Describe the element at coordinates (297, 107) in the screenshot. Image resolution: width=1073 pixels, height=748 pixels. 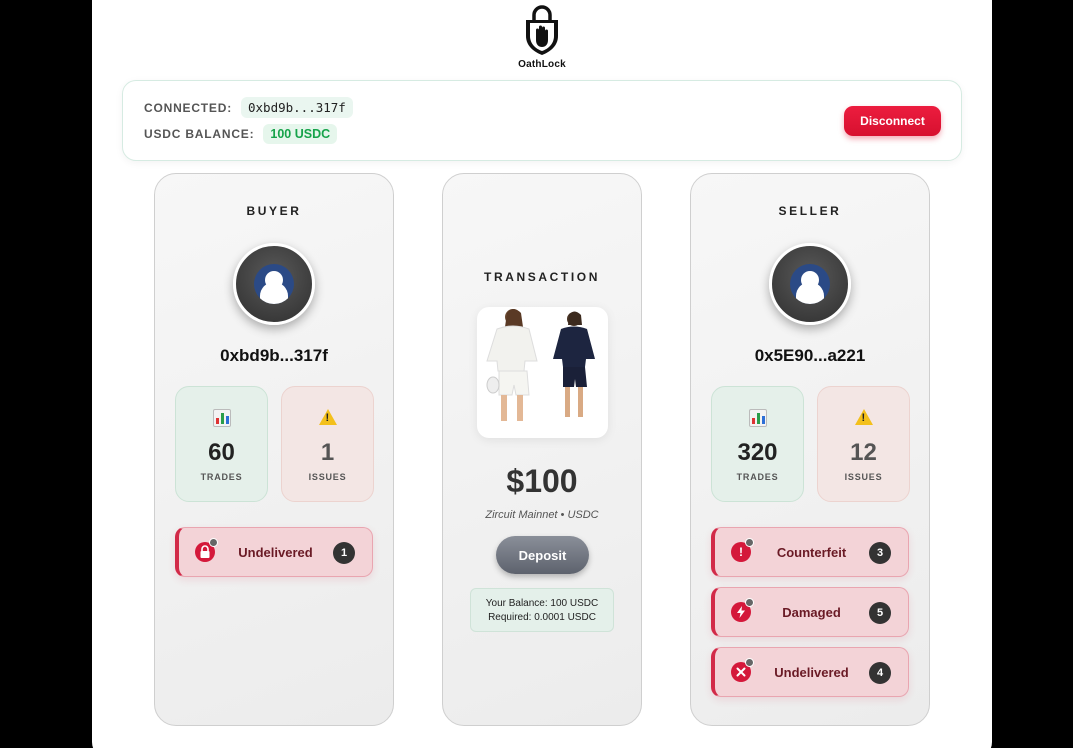
I see `connected-address: 0xbd9b...317f` at that location.